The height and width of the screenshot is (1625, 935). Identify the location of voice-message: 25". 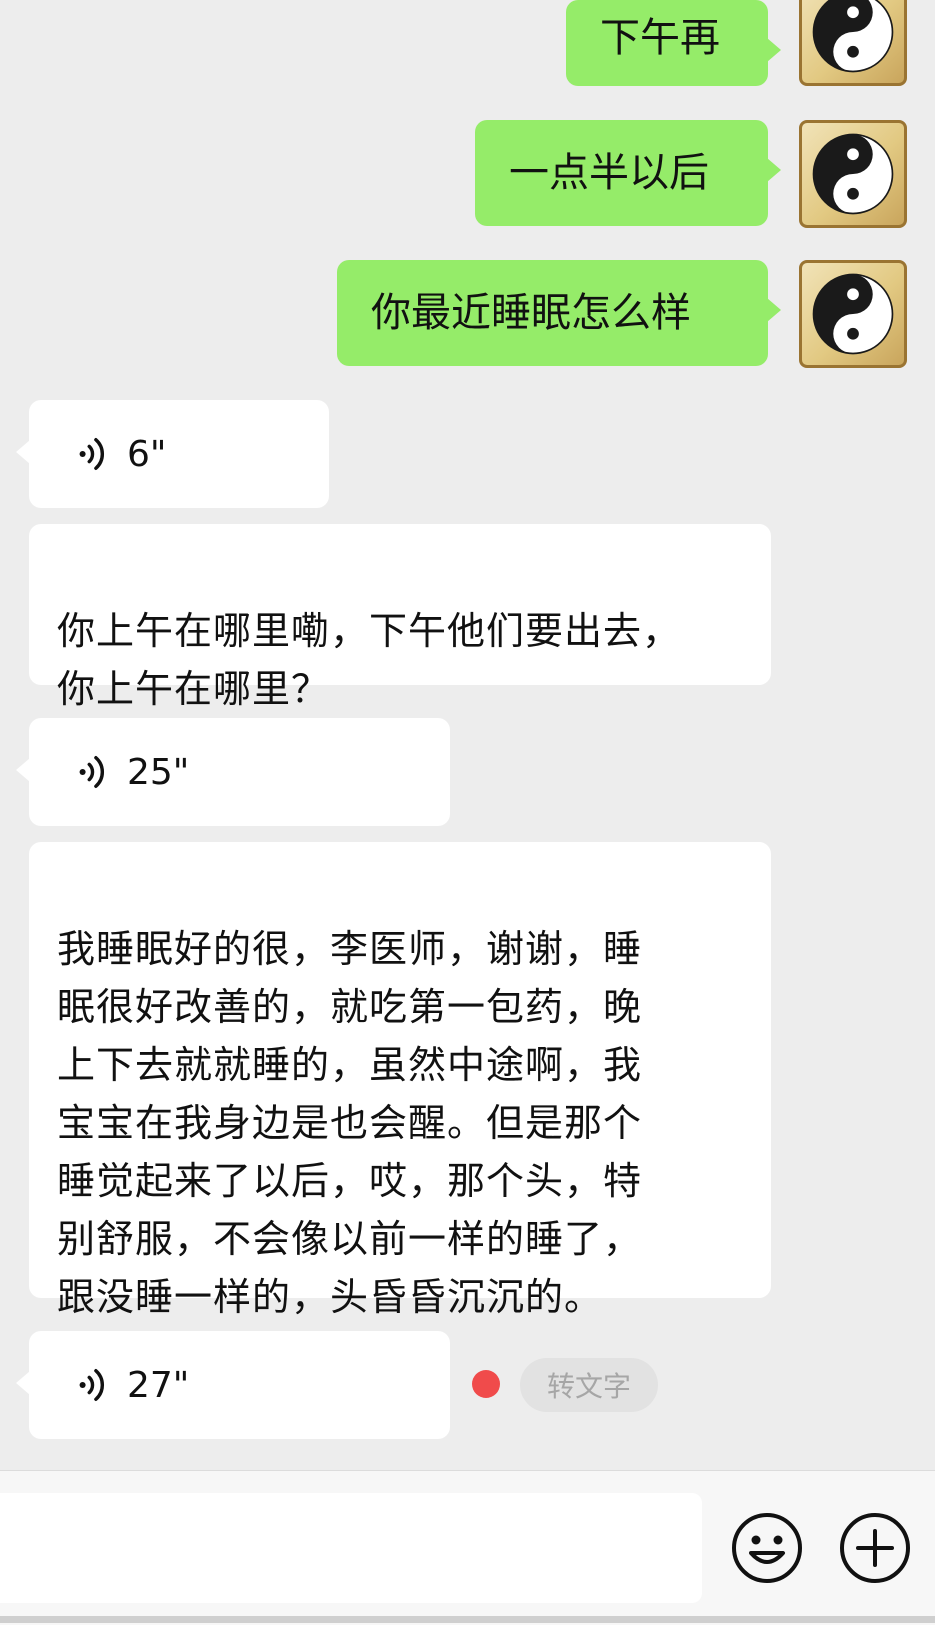
(233, 772).